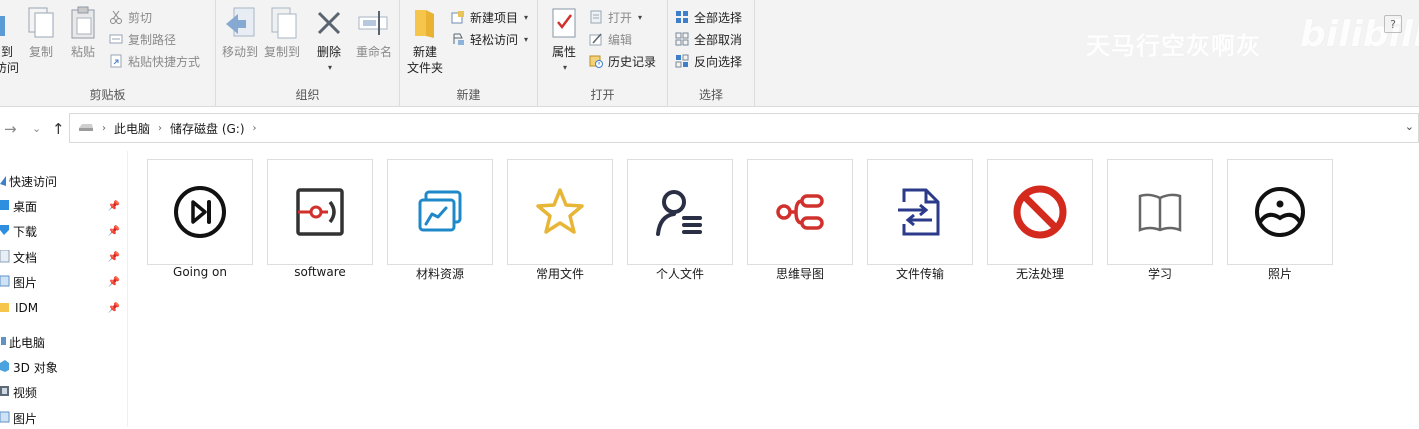  What do you see at coordinates (329, 41) in the screenshot?
I see `delete-button: 删除 ▾` at bounding box center [329, 41].